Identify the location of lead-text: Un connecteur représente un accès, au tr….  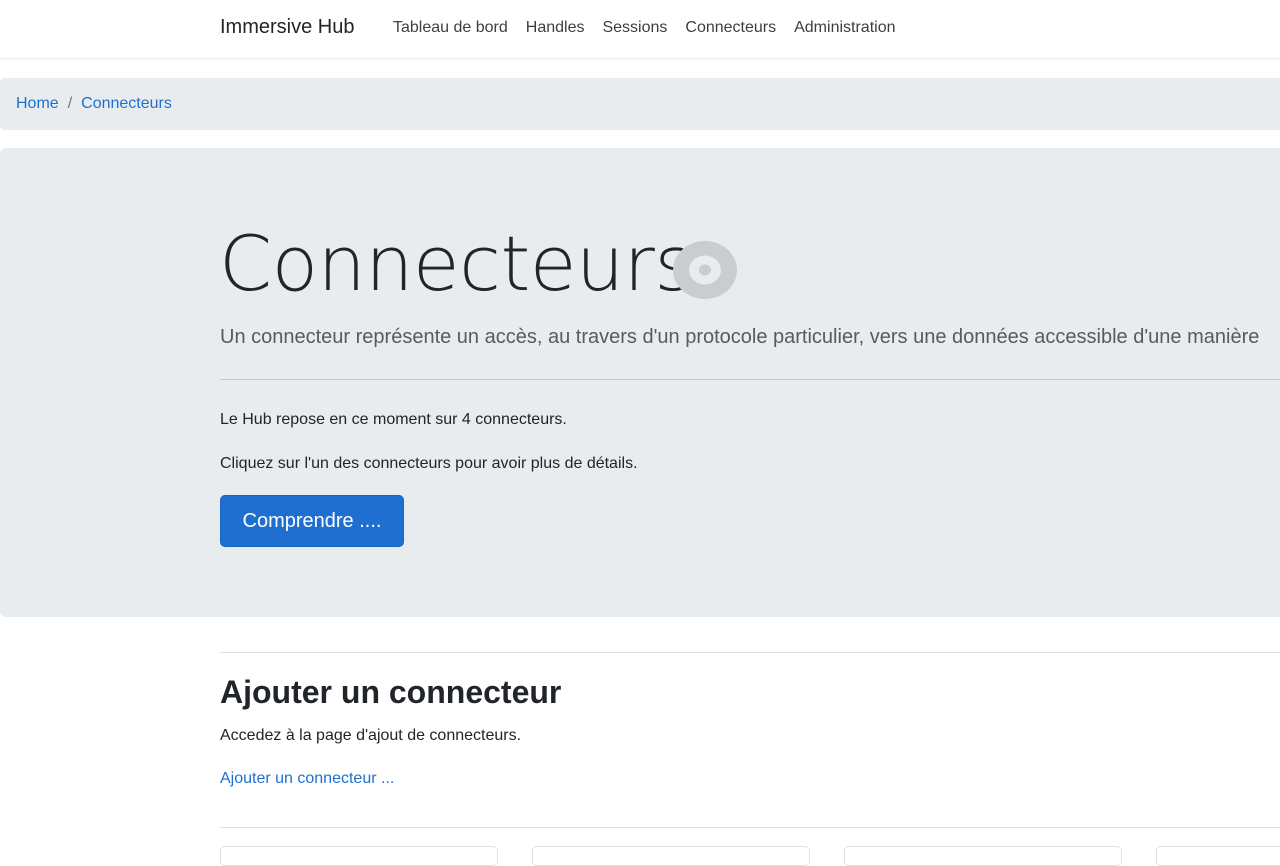
(740, 337).